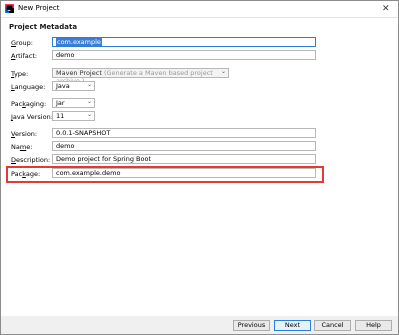 Image resolution: width=399 pixels, height=335 pixels. I want to click on packaging-value: Jar, so click(60, 103).